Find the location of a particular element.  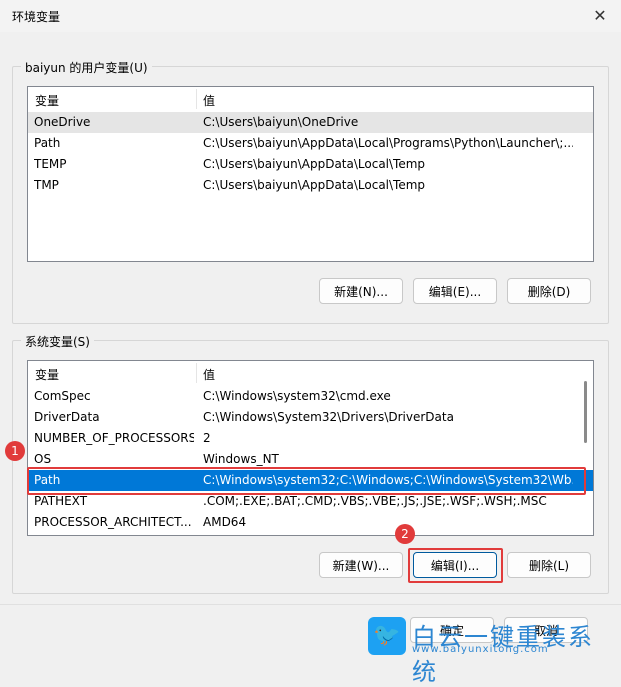

vertical-scrollbar is located at coordinates (585, 412).